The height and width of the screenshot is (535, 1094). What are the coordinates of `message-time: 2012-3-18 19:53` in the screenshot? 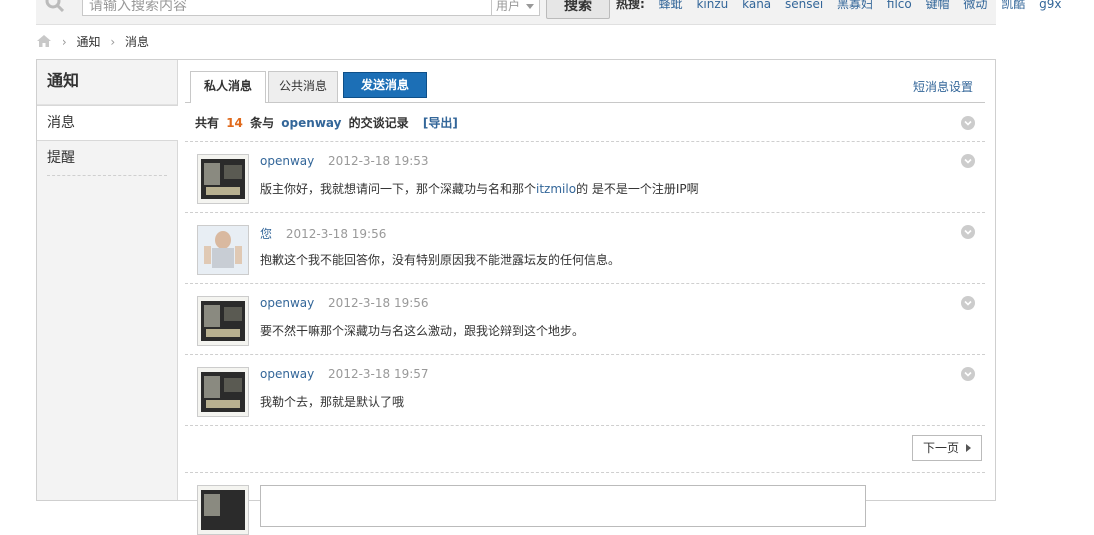 It's located at (378, 161).